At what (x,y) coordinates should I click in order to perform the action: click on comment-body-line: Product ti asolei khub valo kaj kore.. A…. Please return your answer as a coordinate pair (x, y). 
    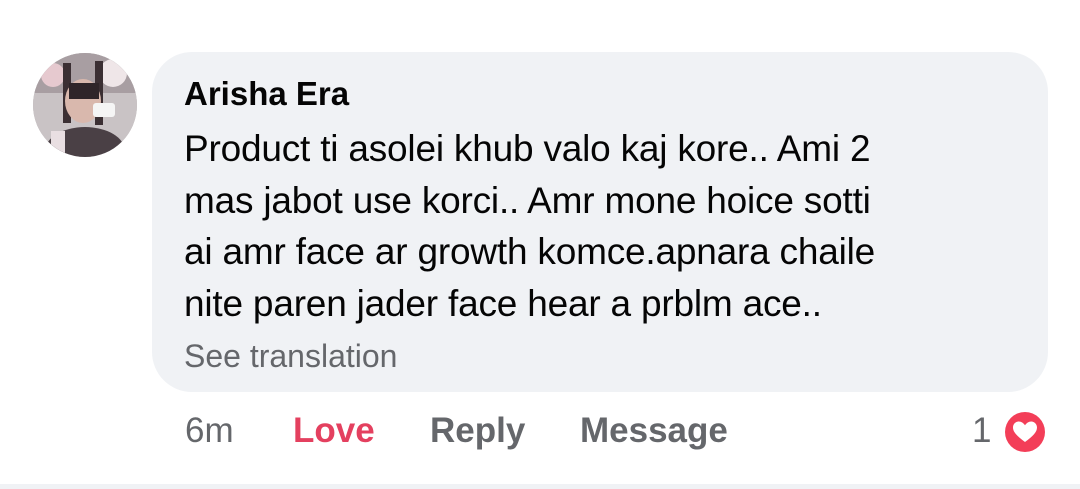
    Looking at the image, I should click on (527, 148).